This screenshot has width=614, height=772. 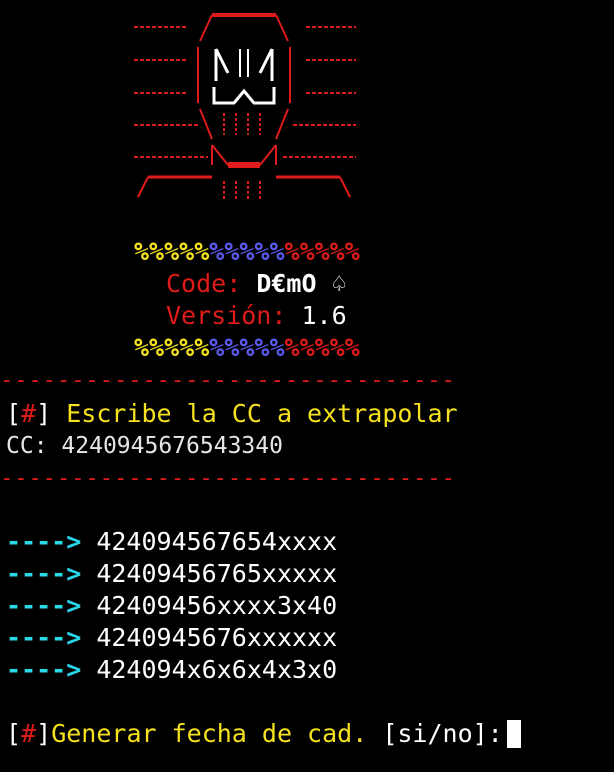 I want to click on result-row: ----> 42409456xxxx3x40, so click(x=171, y=606).